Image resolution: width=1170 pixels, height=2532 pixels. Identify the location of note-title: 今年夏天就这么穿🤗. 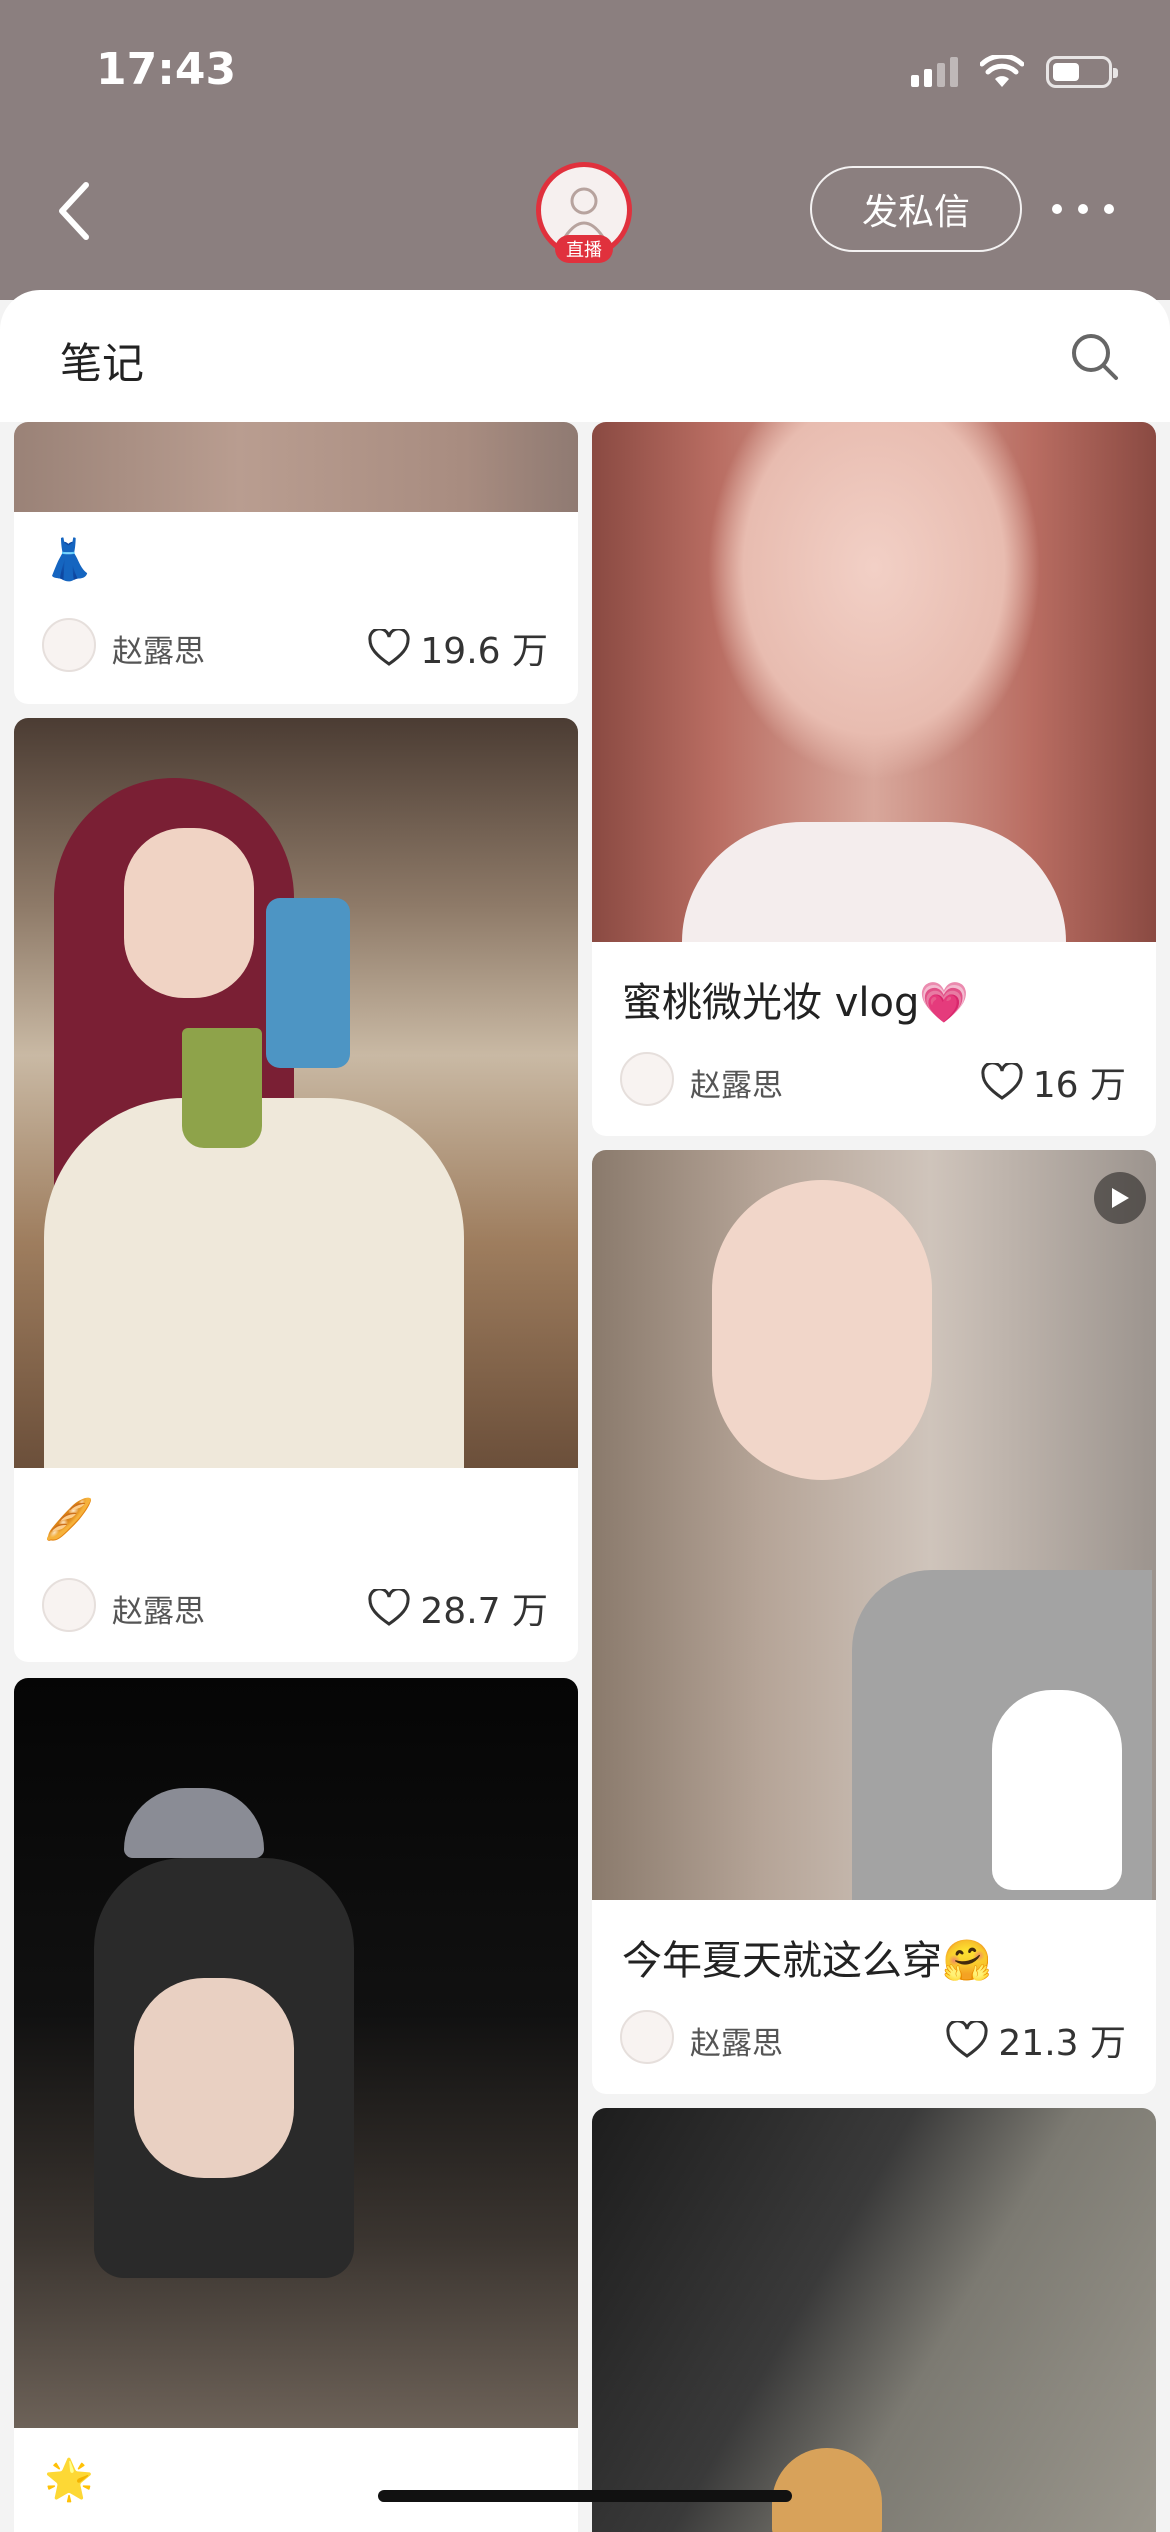
(807, 1961).